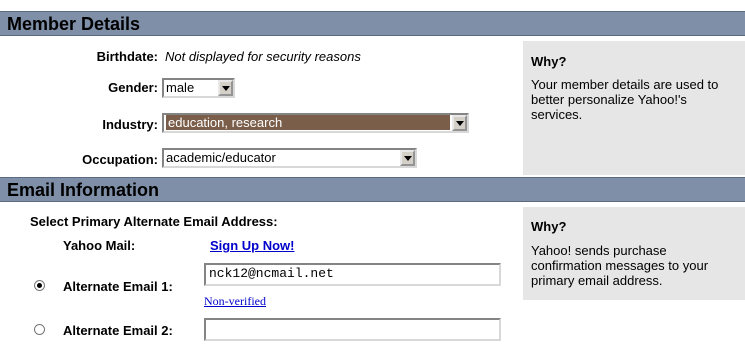 The image size is (745, 352). What do you see at coordinates (118, 330) in the screenshot?
I see `alternate-email-2-label: Alternate Email 2:` at bounding box center [118, 330].